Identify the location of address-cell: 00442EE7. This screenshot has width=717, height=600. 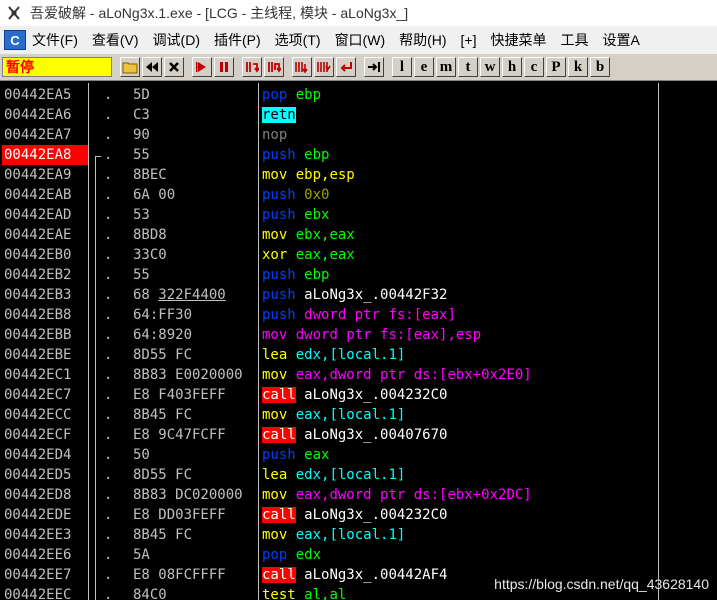
(45, 575).